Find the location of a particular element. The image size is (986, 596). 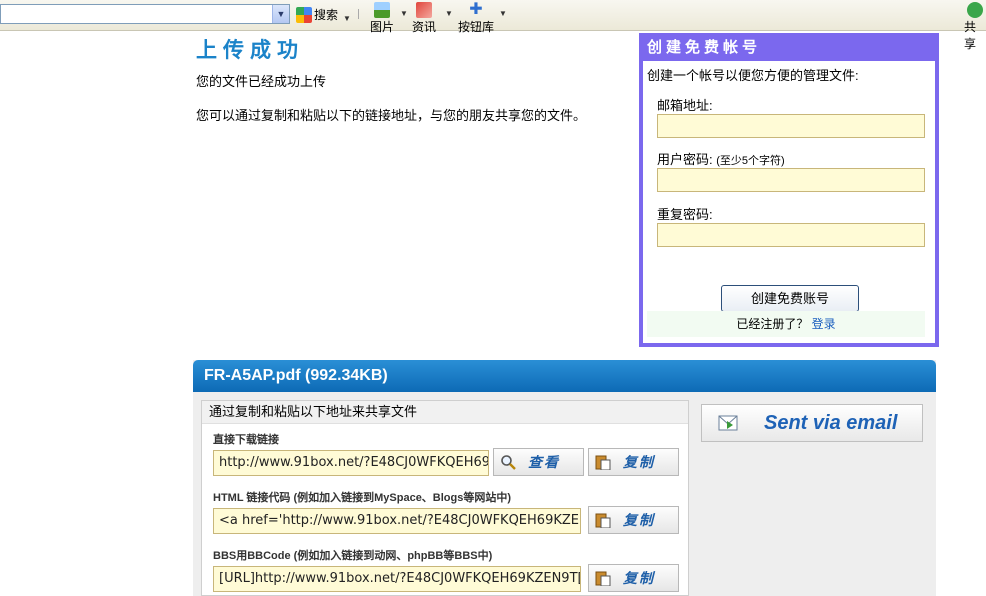

browser-toolbar: ▼ 搜索 ▼ 图片 ▼ 资讯 ▼ ✚ 按钮库 ▼ 共享 is located at coordinates (493, 25).